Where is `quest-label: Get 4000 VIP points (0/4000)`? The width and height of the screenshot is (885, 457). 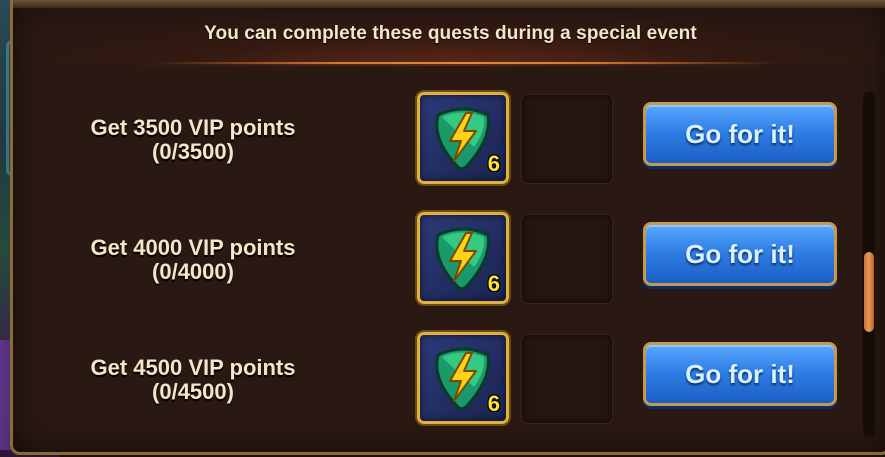 quest-label: Get 4000 VIP points (0/4000) is located at coordinates (193, 260).